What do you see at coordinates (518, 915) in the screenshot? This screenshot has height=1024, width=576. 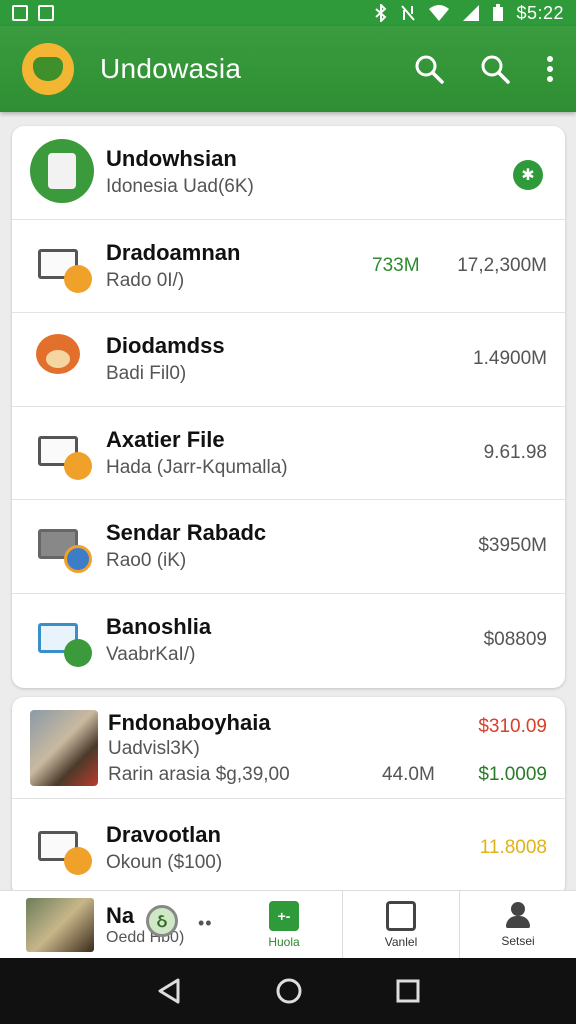 I see `person-icon` at bounding box center [518, 915].